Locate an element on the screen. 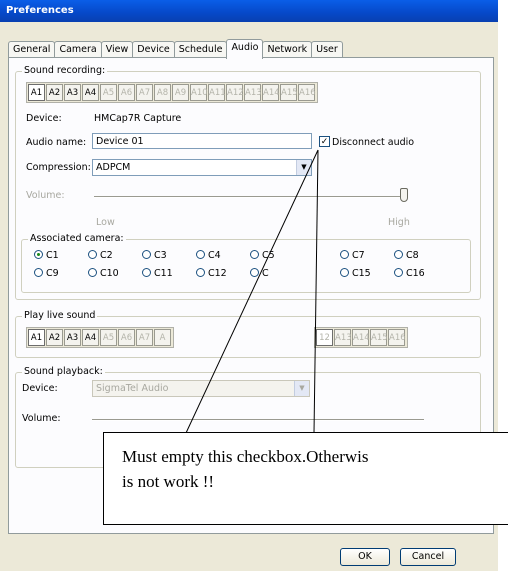 This screenshot has height=571, width=508. camera-radio: C3 is located at coordinates (154, 255).